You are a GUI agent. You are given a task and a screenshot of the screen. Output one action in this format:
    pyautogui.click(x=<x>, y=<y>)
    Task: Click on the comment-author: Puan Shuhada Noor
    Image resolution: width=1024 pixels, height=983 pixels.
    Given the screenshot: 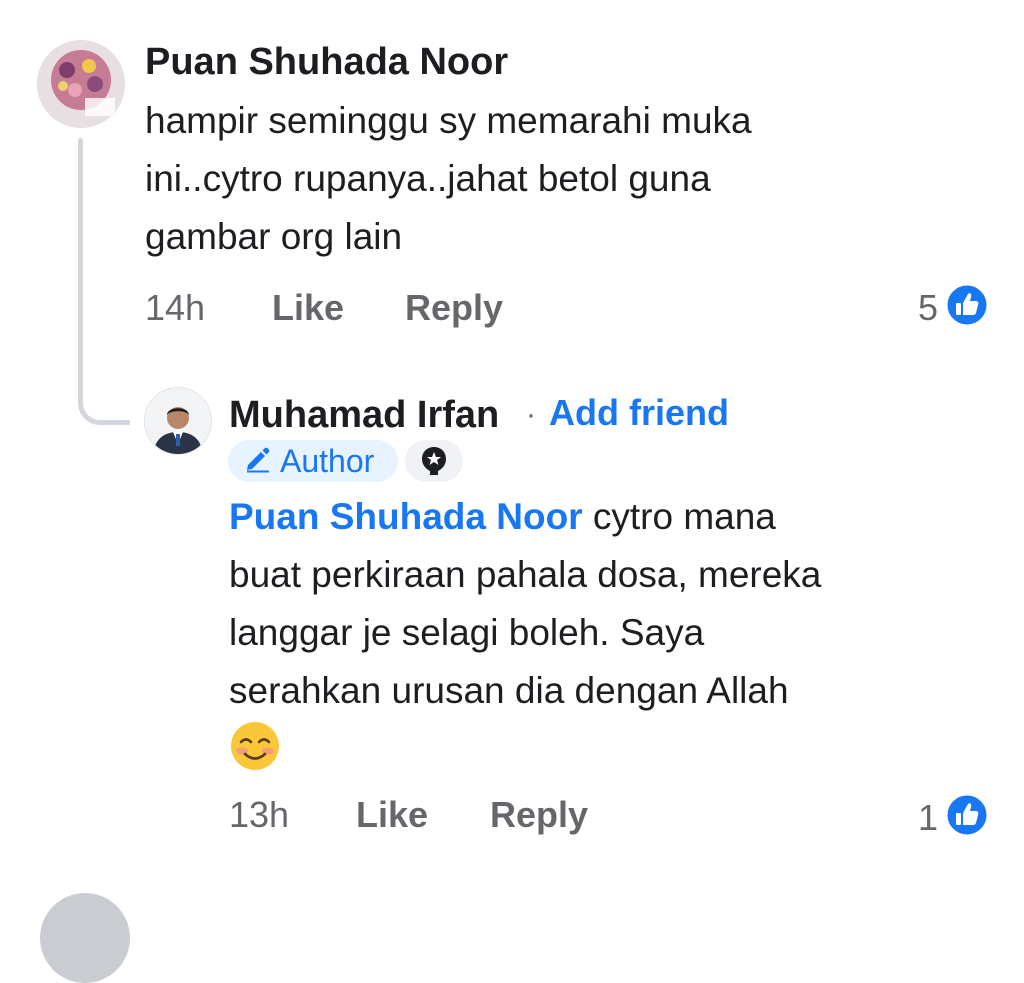 What is the action you would take?
    pyautogui.click(x=326, y=62)
    